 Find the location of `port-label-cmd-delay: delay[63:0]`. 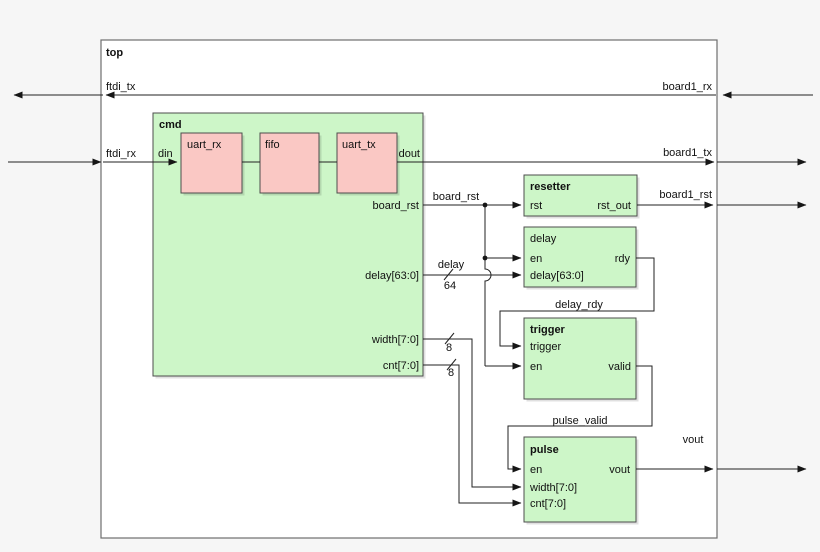

port-label-cmd-delay: delay[63:0] is located at coordinates (392, 276).